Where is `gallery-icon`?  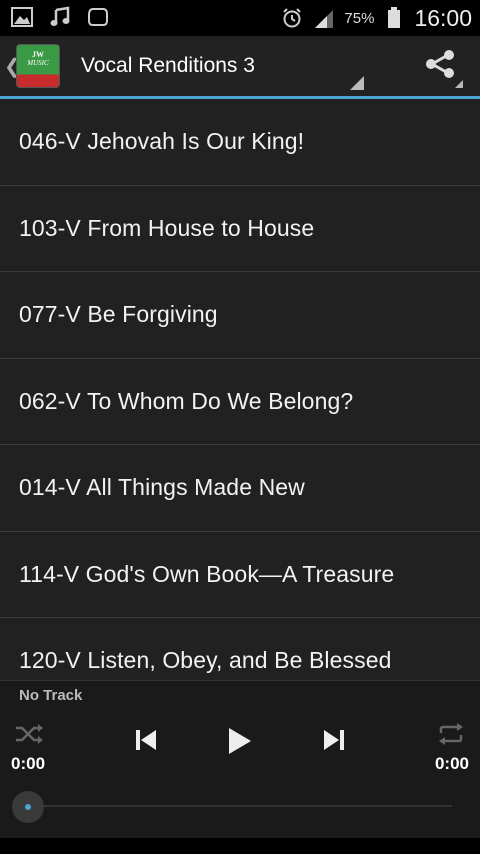 gallery-icon is located at coordinates (22, 17).